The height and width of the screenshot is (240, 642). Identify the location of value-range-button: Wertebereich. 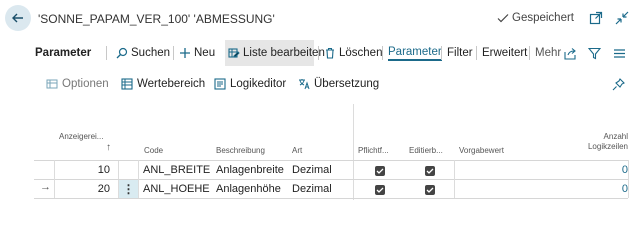
(163, 84).